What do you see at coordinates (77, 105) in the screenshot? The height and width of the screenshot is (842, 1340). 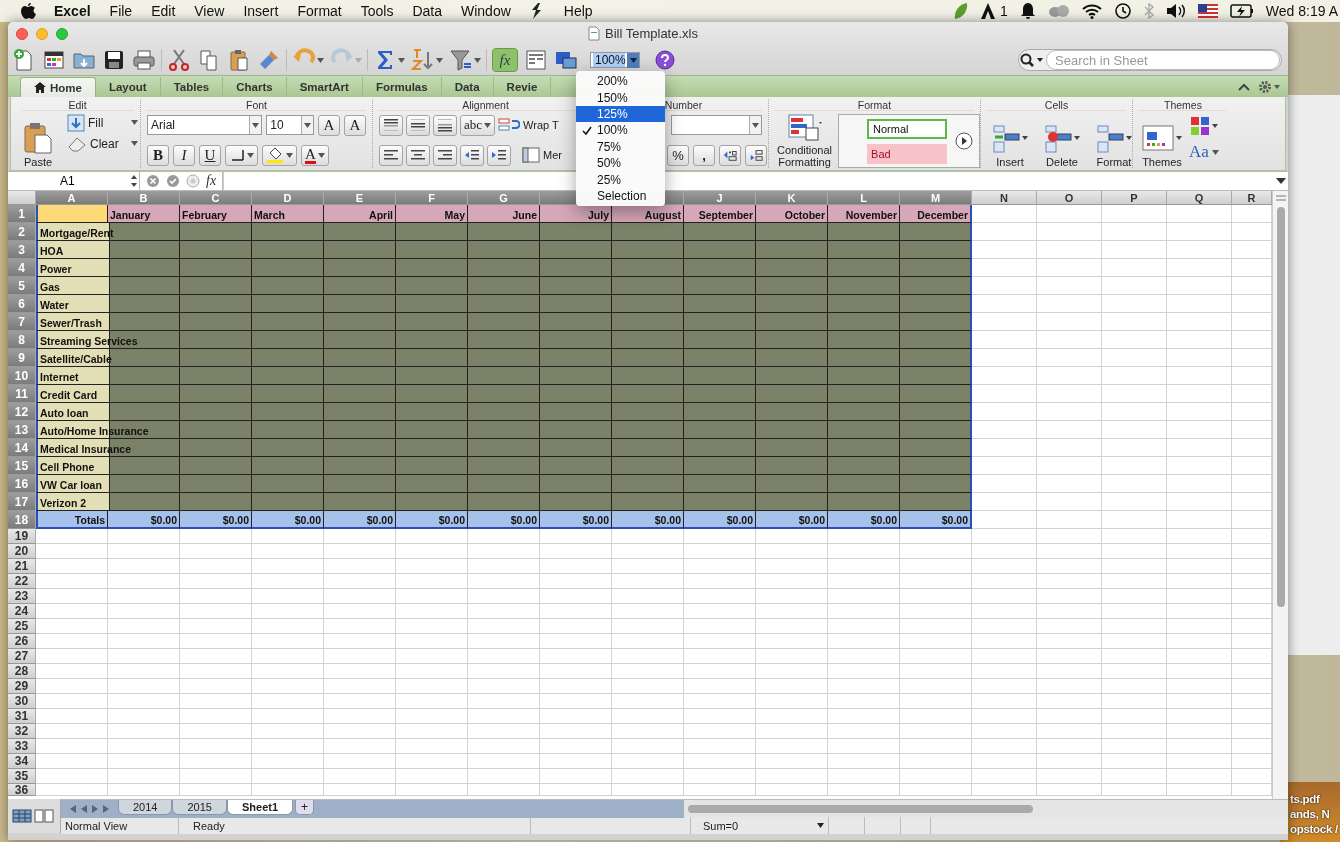 I see `group-title: Edit` at bounding box center [77, 105].